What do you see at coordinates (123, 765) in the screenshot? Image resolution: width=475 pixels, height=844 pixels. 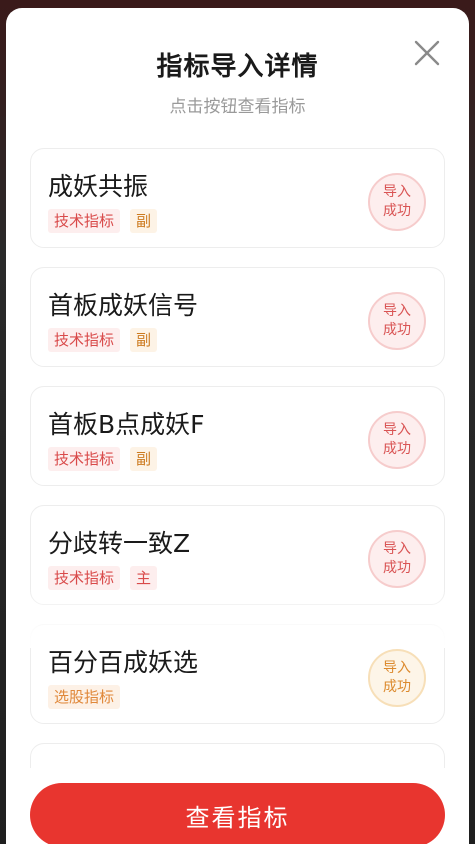 I see `indicator-name: 成妖共振选股` at bounding box center [123, 765].